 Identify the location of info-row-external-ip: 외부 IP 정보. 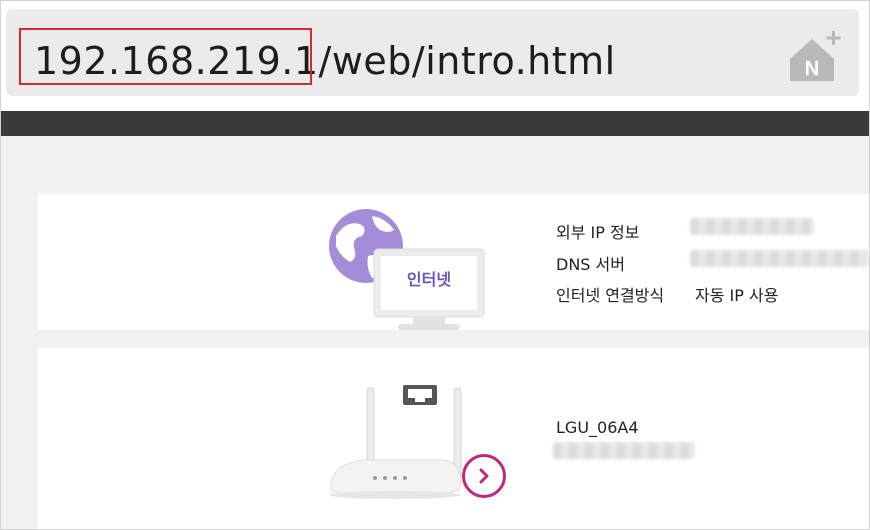
(597, 231).